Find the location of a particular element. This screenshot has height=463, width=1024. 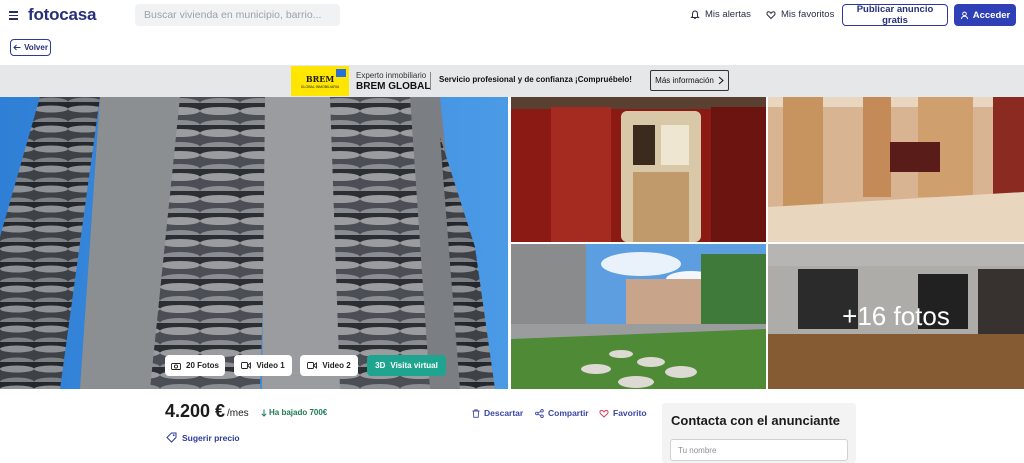

more-photos-overlay: +16 fotos is located at coordinates (896, 316).